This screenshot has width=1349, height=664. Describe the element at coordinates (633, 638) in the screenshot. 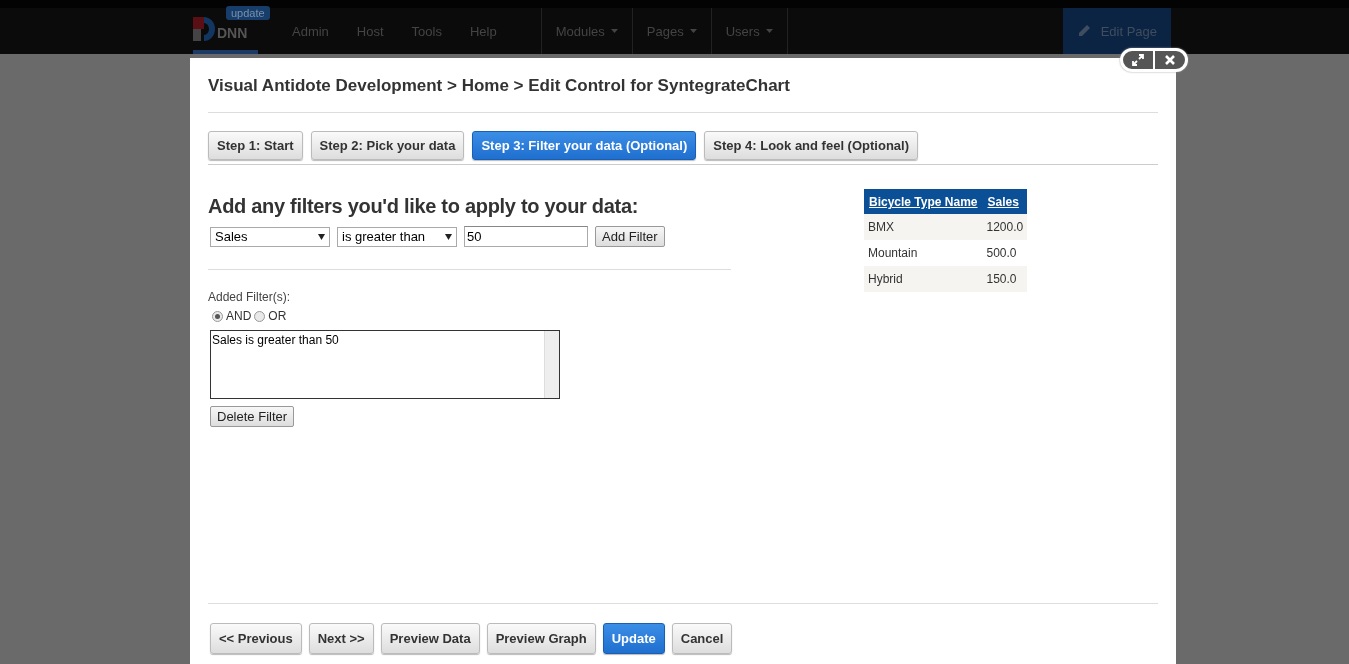

I see `primary-button: Update` at that location.